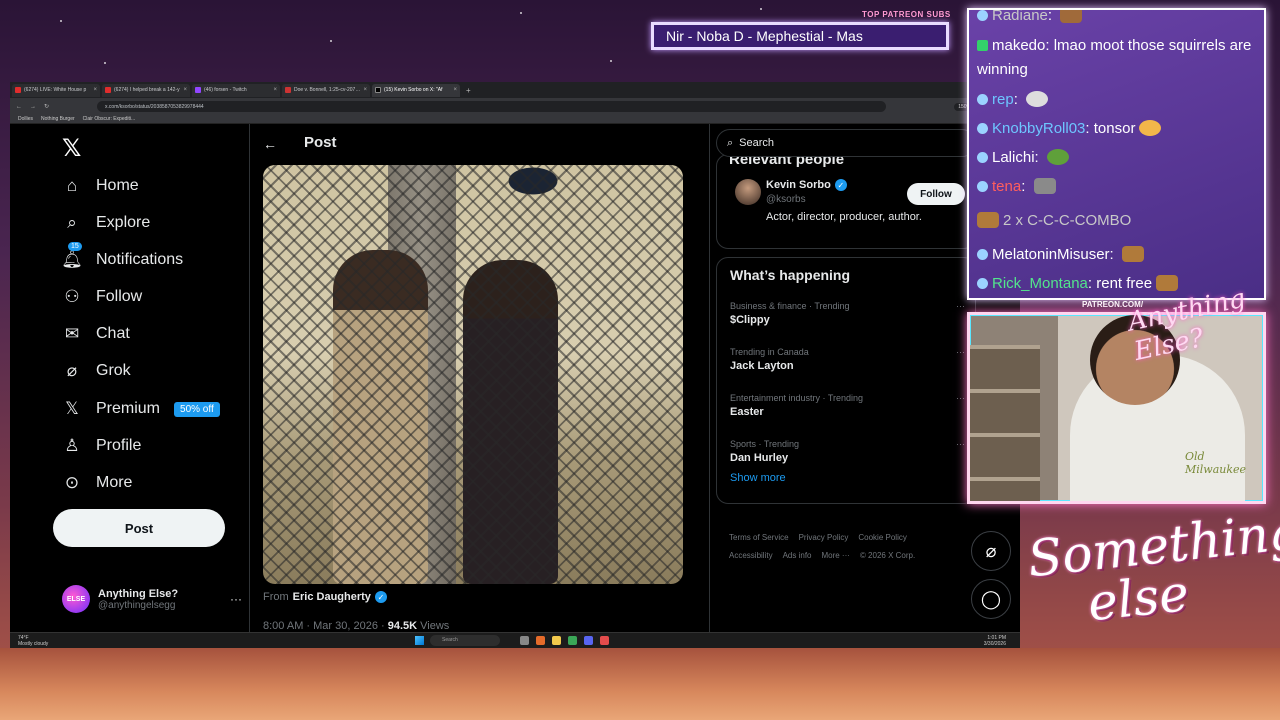 The width and height of the screenshot is (1280, 720). I want to click on browser-tab: (6274) LIVE: White House p ×, so click(56, 90).